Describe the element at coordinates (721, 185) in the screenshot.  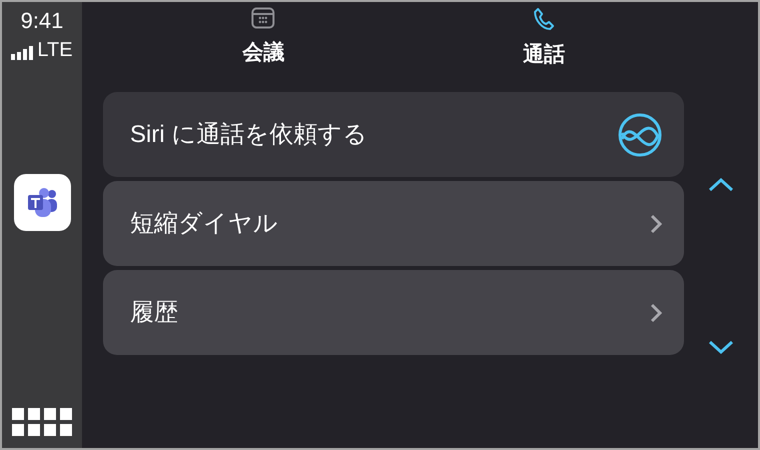
I see `scroll-up-icon` at that location.